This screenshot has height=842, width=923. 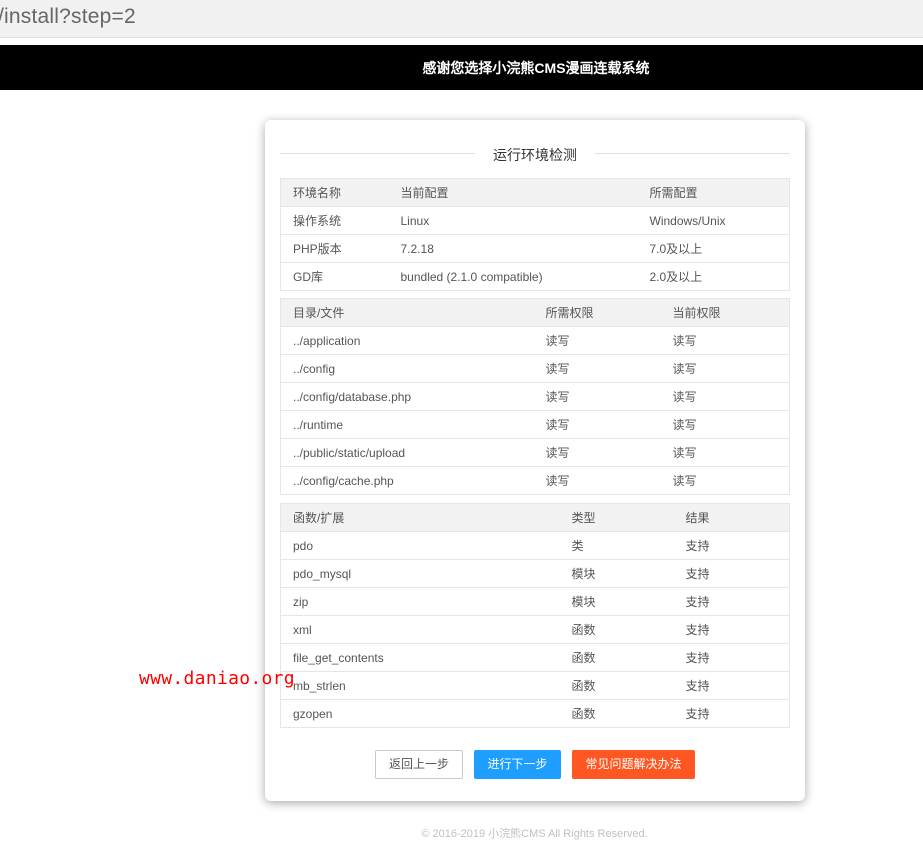 I want to click on table-row: PHP版本 7.2.18 7.0及以上, so click(x=535, y=248).